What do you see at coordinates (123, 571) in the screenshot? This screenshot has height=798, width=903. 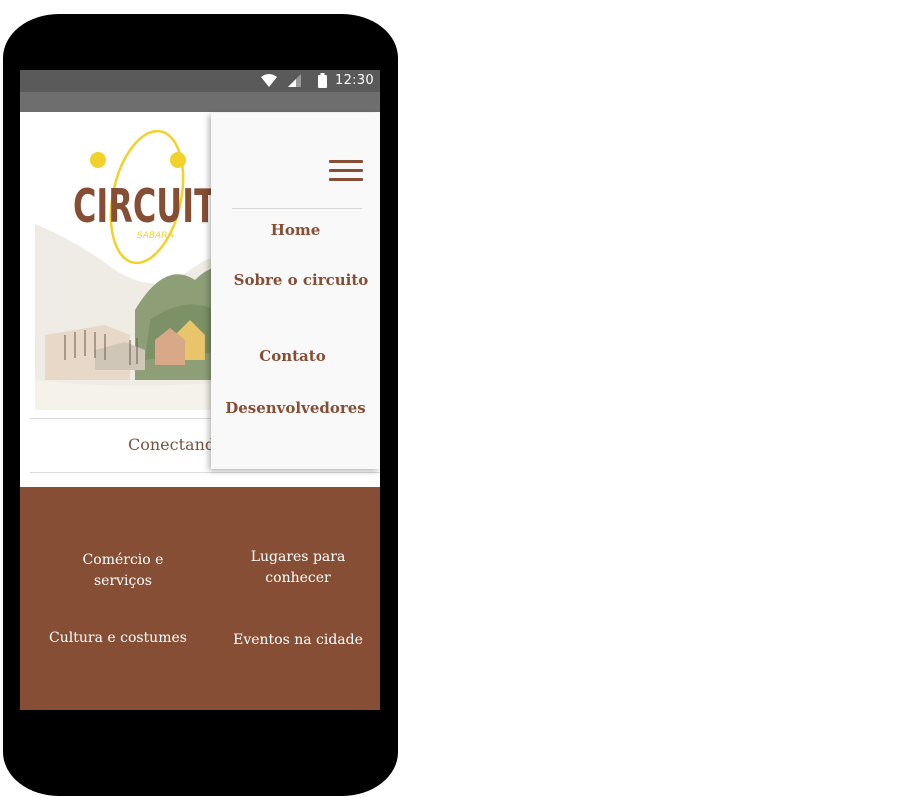 I see `category-comercio-servicos: Comércio e serviços` at bounding box center [123, 571].